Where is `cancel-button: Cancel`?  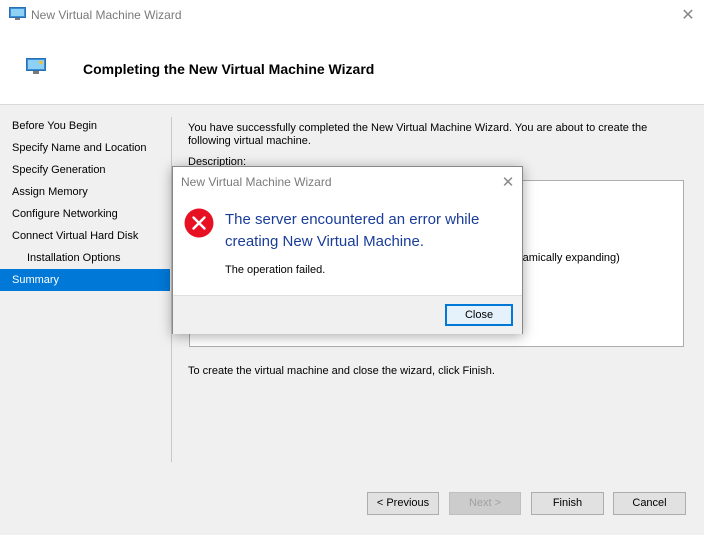 cancel-button: Cancel is located at coordinates (649, 503).